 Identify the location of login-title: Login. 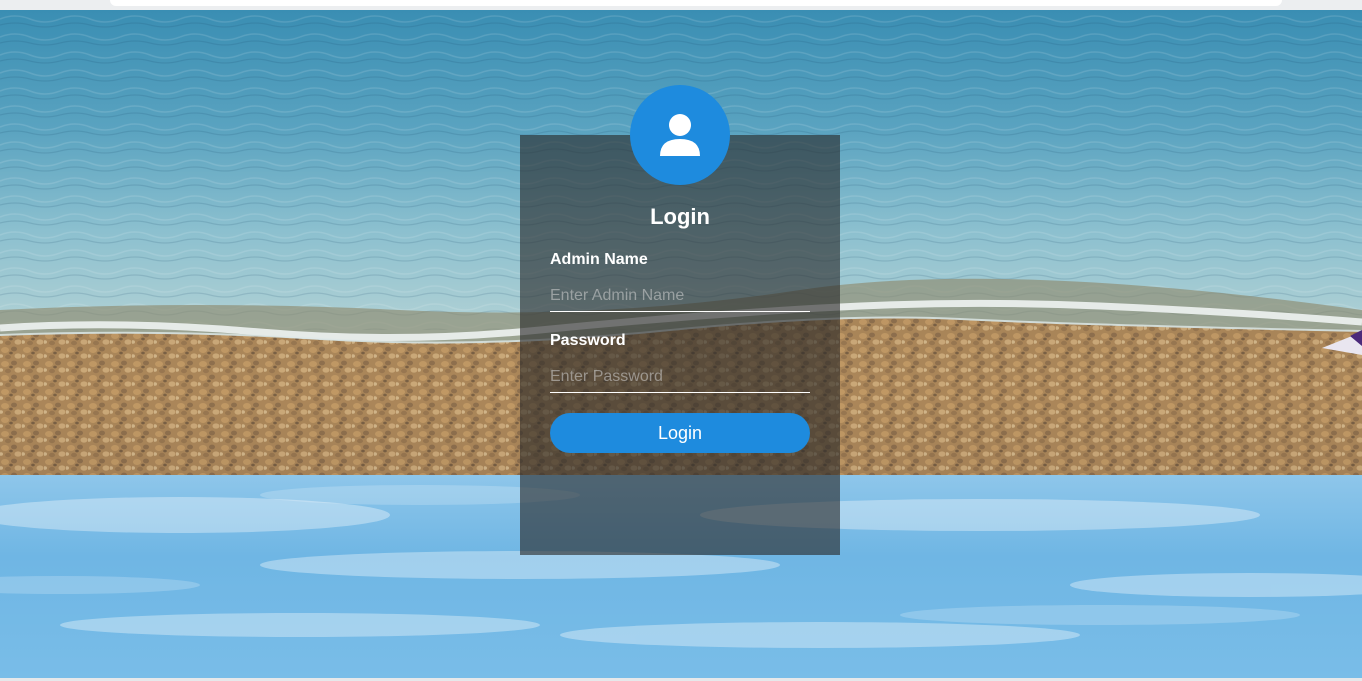
(680, 216).